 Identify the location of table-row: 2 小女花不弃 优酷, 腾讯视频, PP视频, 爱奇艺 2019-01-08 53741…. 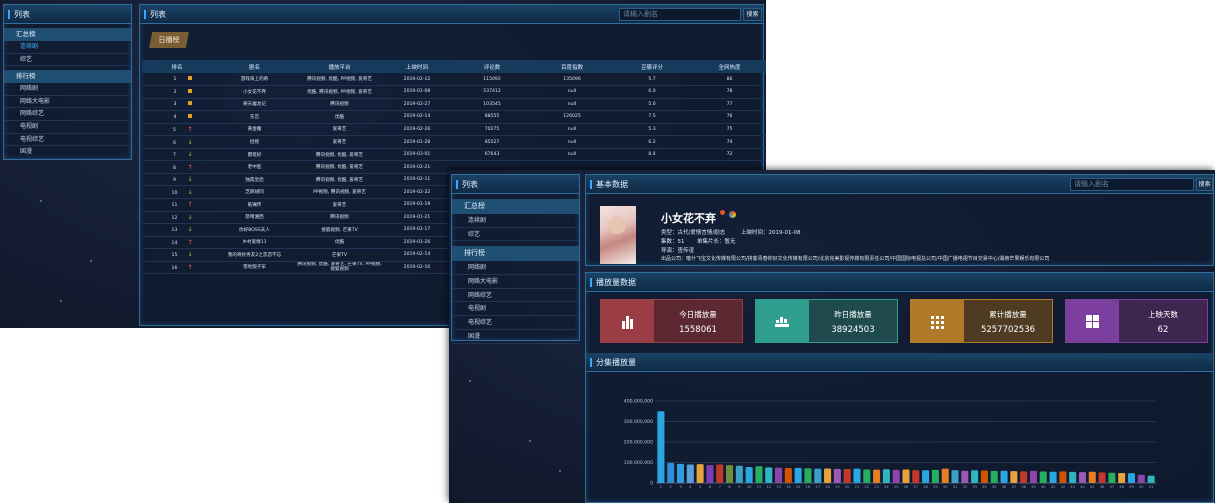
(454, 92).